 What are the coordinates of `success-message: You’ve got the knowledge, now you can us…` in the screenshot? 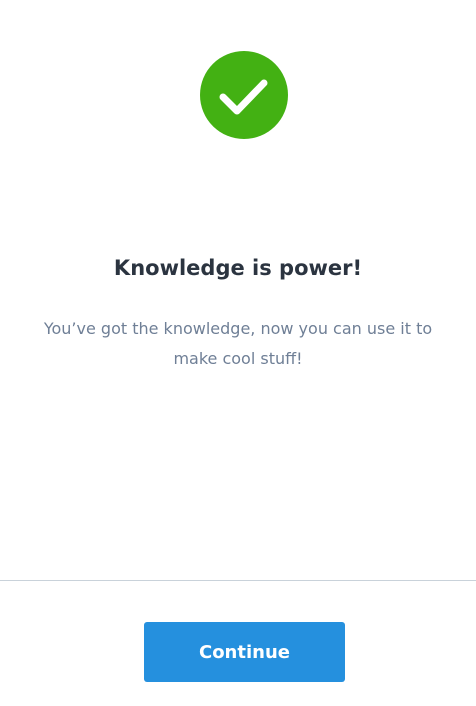 It's located at (238, 343).